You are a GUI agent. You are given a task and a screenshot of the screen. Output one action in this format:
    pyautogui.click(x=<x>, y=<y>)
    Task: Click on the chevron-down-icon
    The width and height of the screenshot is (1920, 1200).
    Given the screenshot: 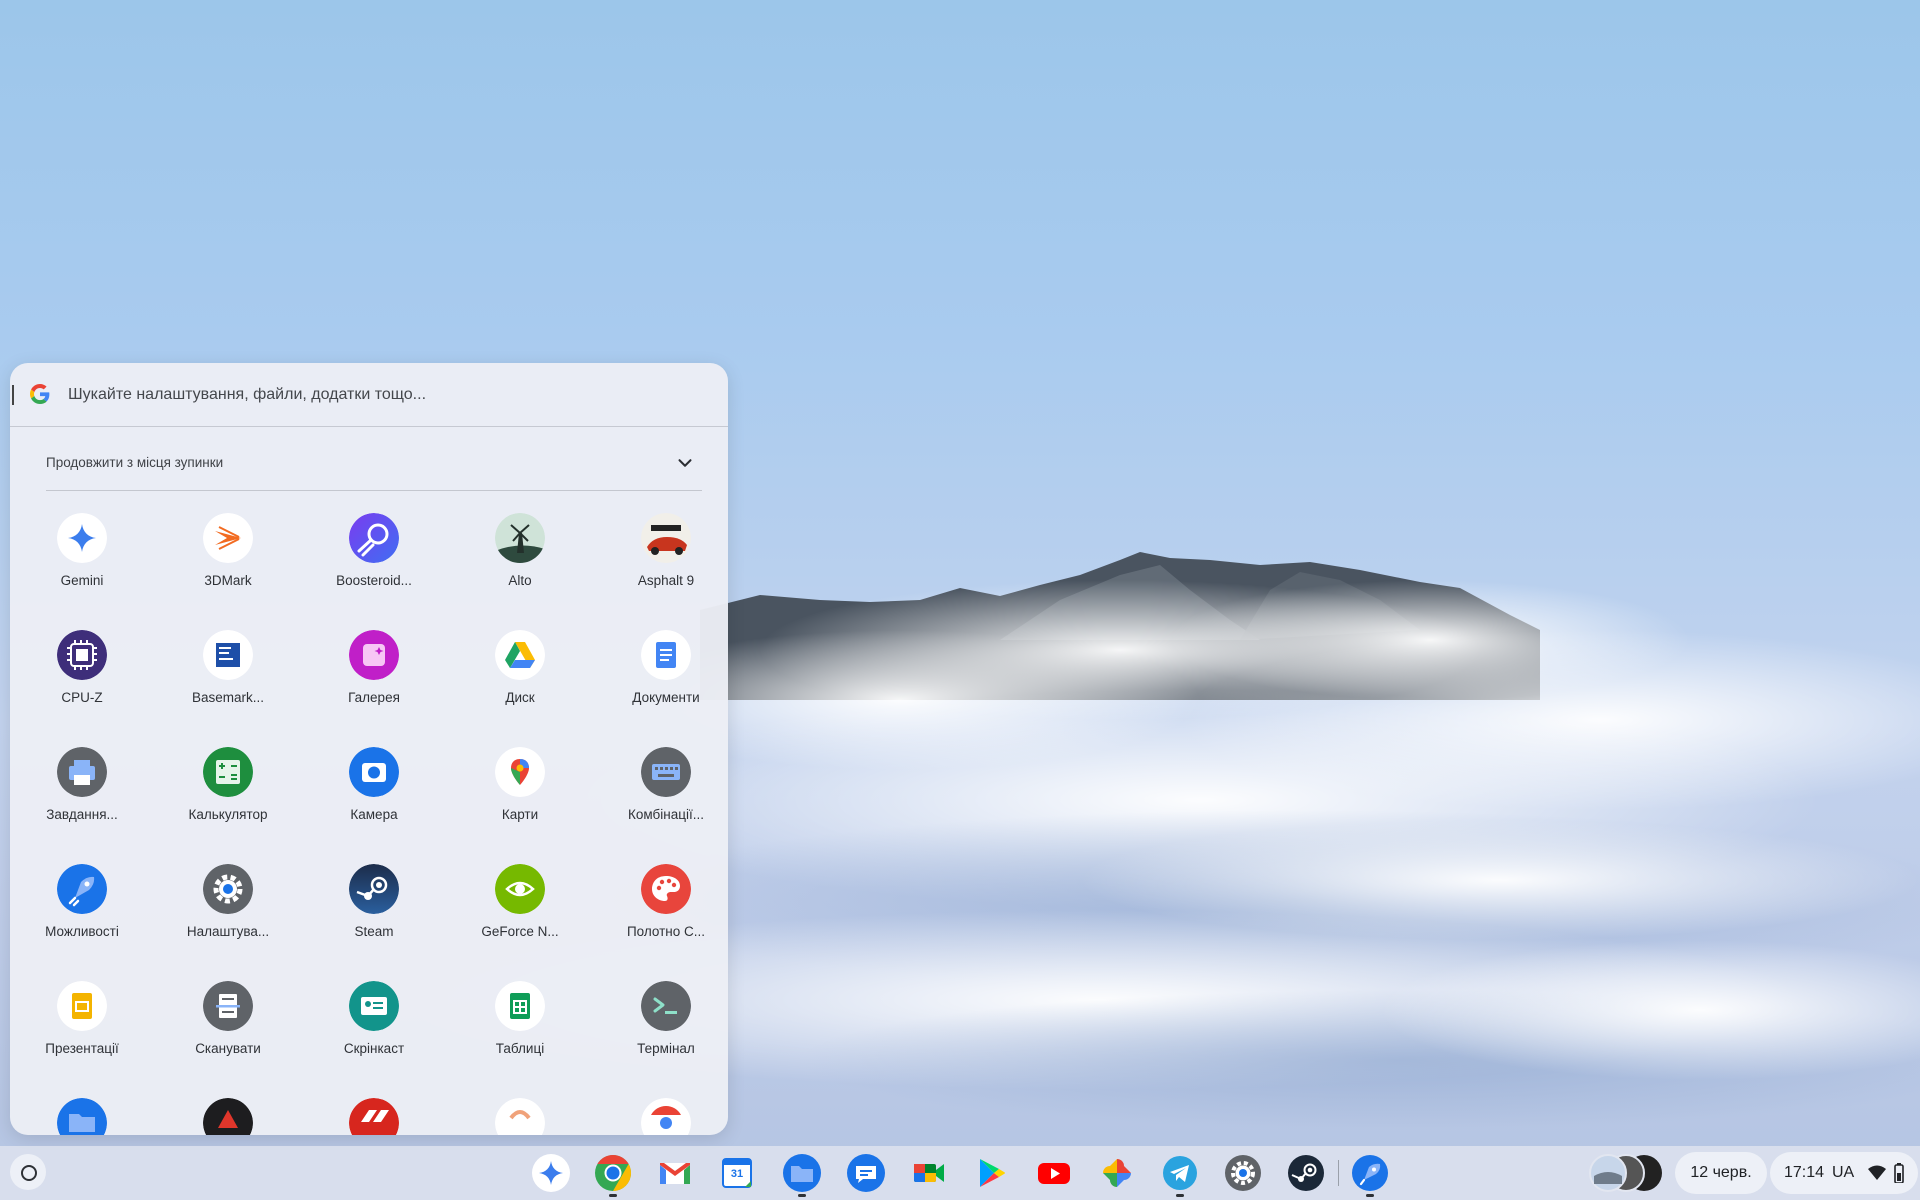 What is the action you would take?
    pyautogui.click(x=685, y=463)
    